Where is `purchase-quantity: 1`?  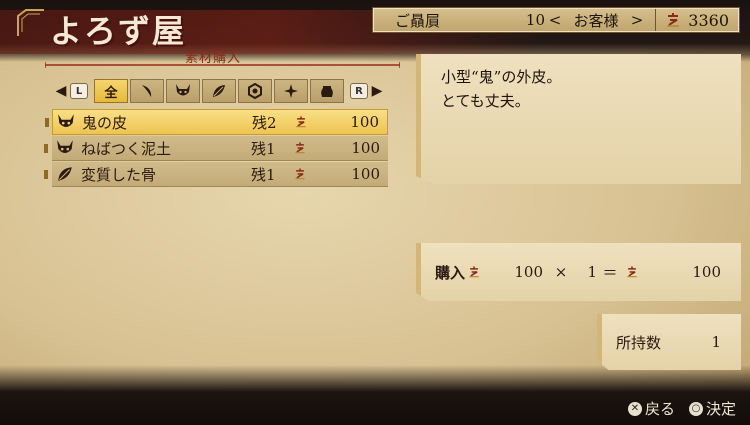
purchase-quantity: 1 is located at coordinates (588, 272).